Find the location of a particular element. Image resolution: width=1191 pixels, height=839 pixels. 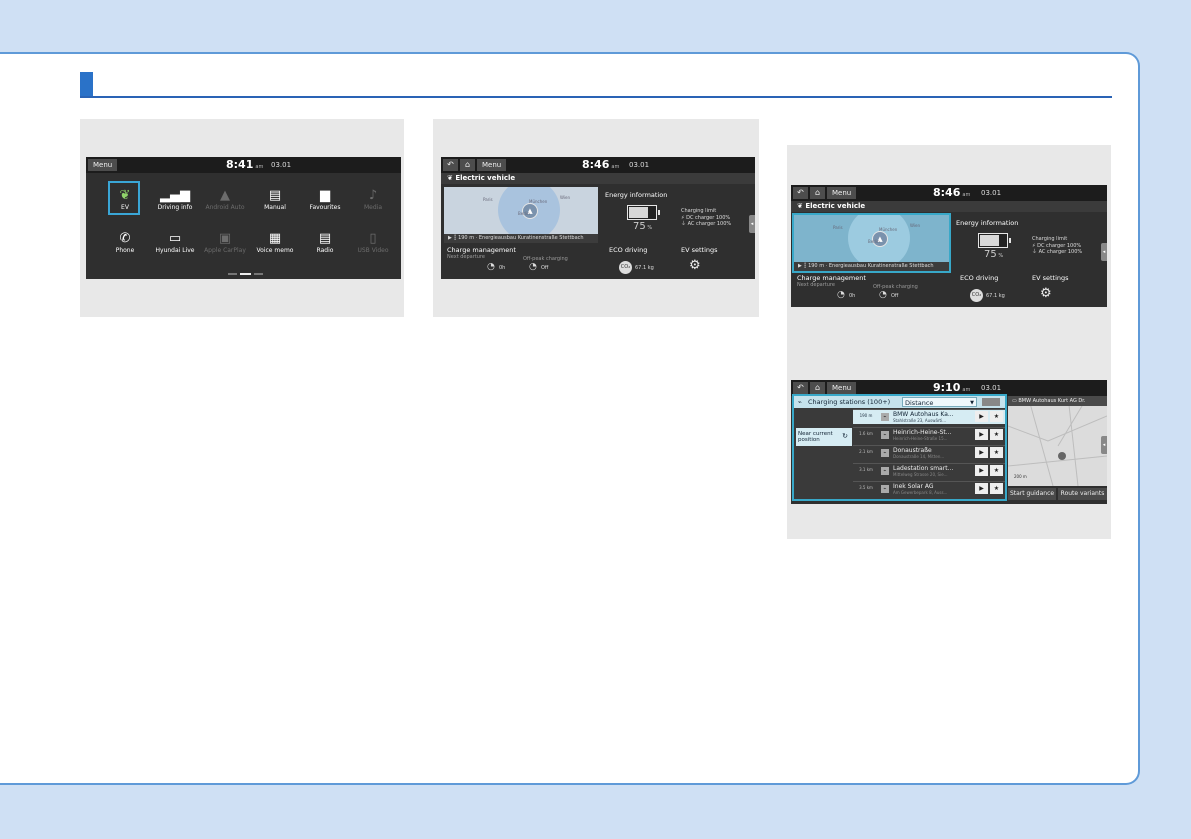

voice-memo-icon: ▦ is located at coordinates (275, 238).